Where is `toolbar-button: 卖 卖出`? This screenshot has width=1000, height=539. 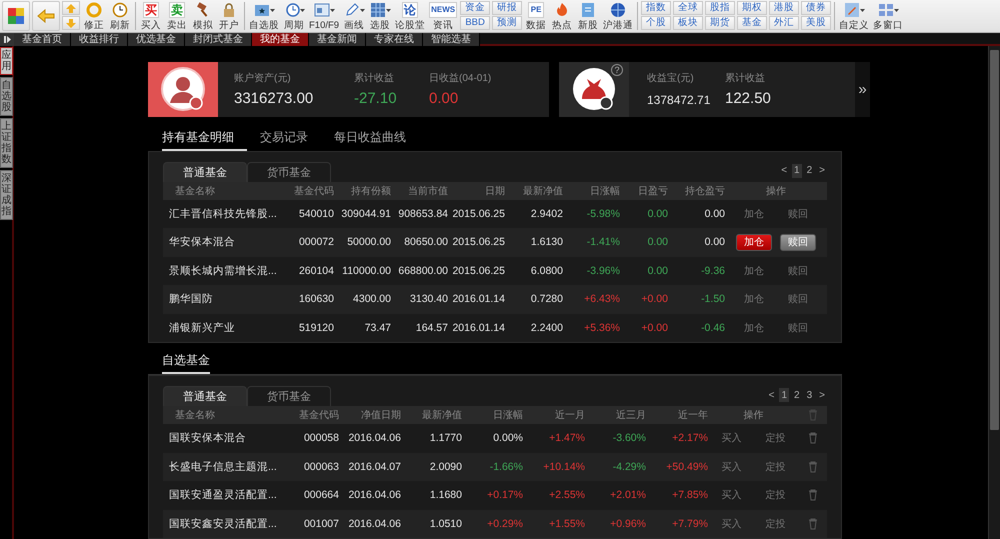
toolbar-button: 卖 卖出 is located at coordinates (177, 16).